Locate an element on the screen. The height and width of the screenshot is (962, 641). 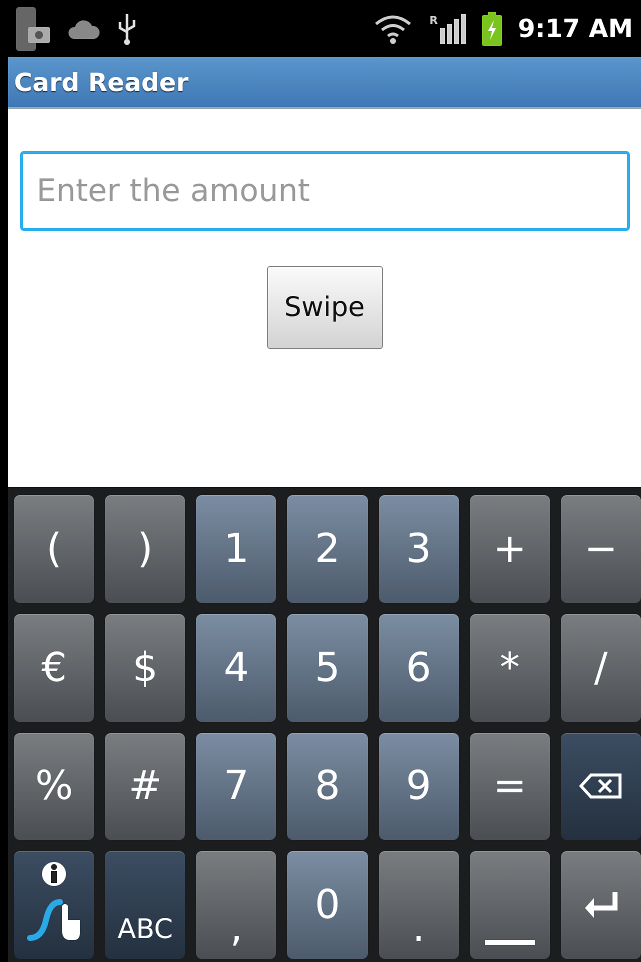
keyboard-key: 9 is located at coordinates (418, 786).